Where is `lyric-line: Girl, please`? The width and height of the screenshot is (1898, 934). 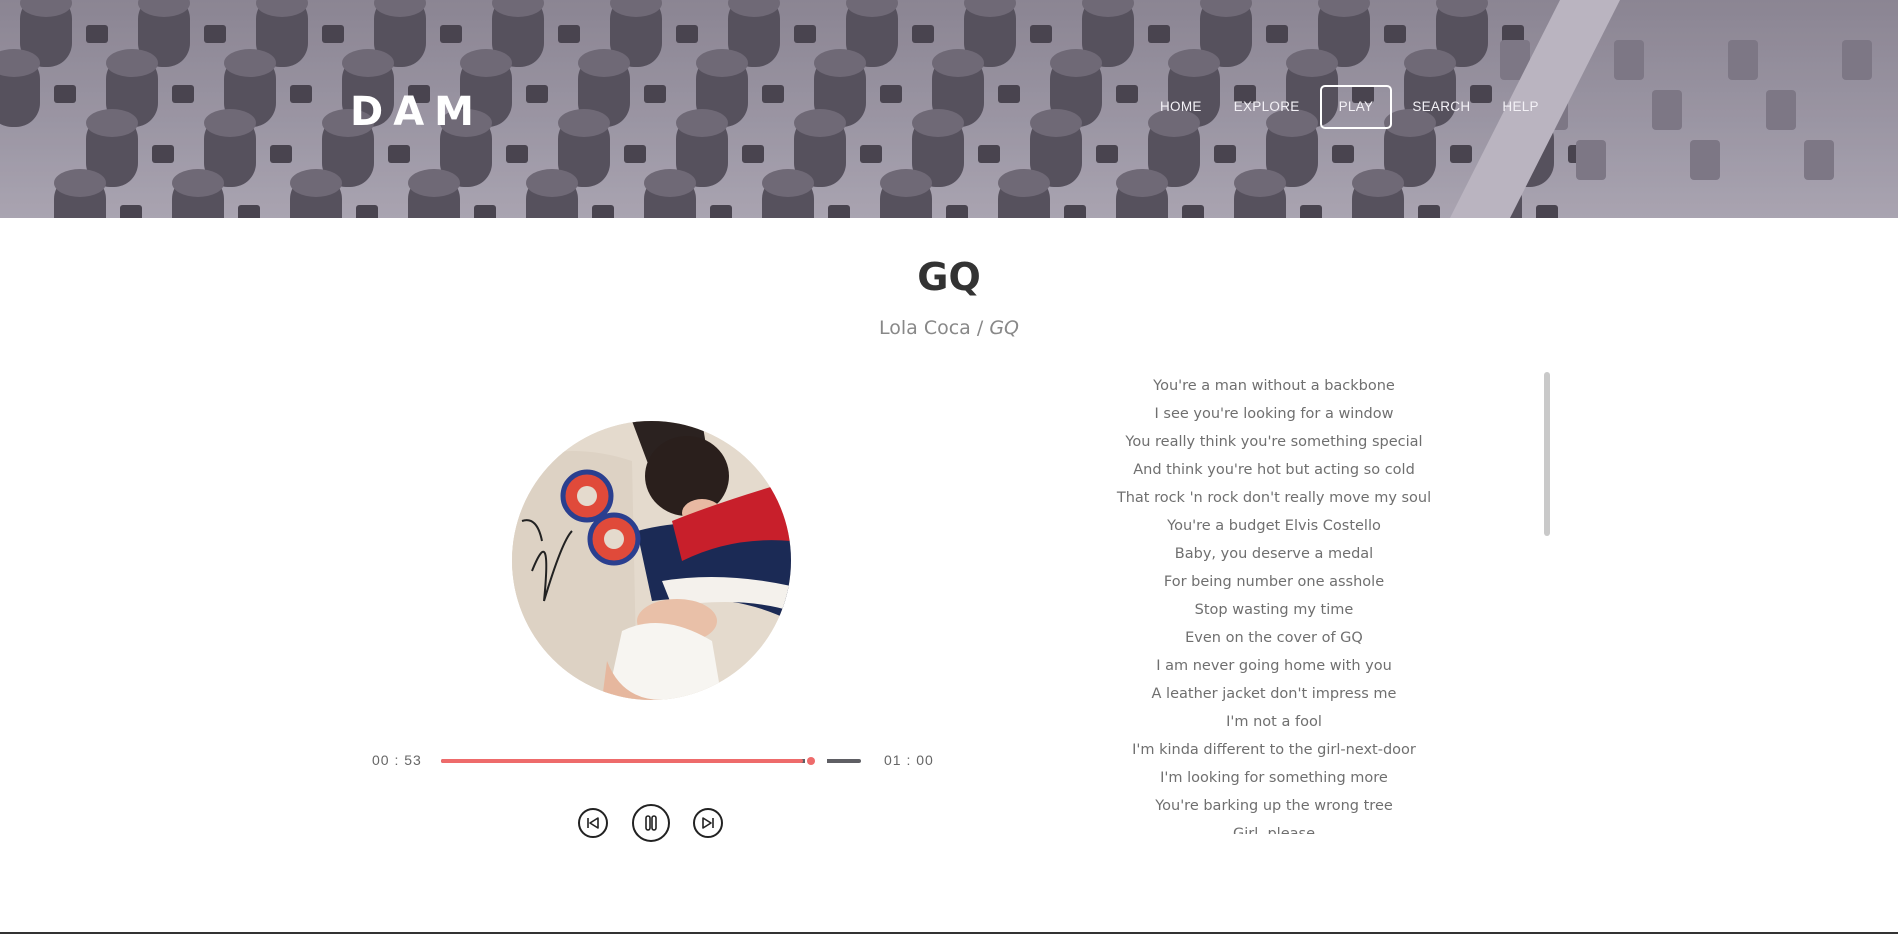 lyric-line: Girl, please is located at coordinates (1274, 830).